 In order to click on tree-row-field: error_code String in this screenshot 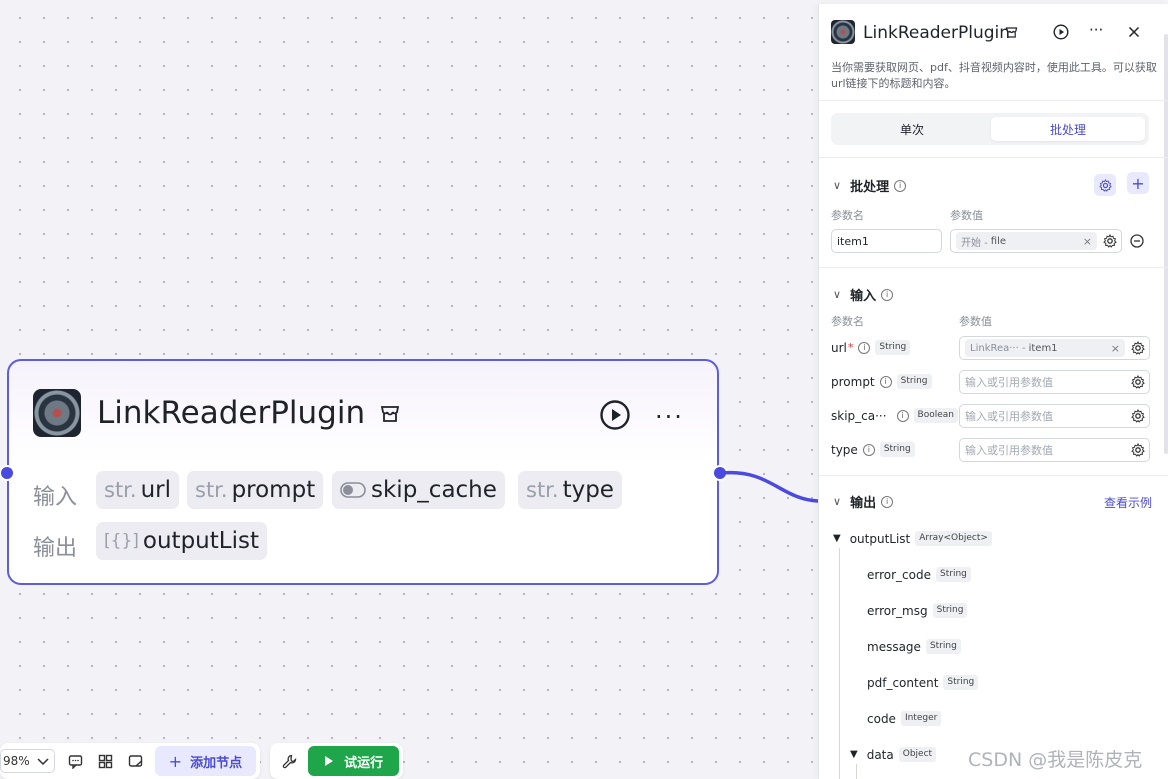, I will do `click(919, 574)`.